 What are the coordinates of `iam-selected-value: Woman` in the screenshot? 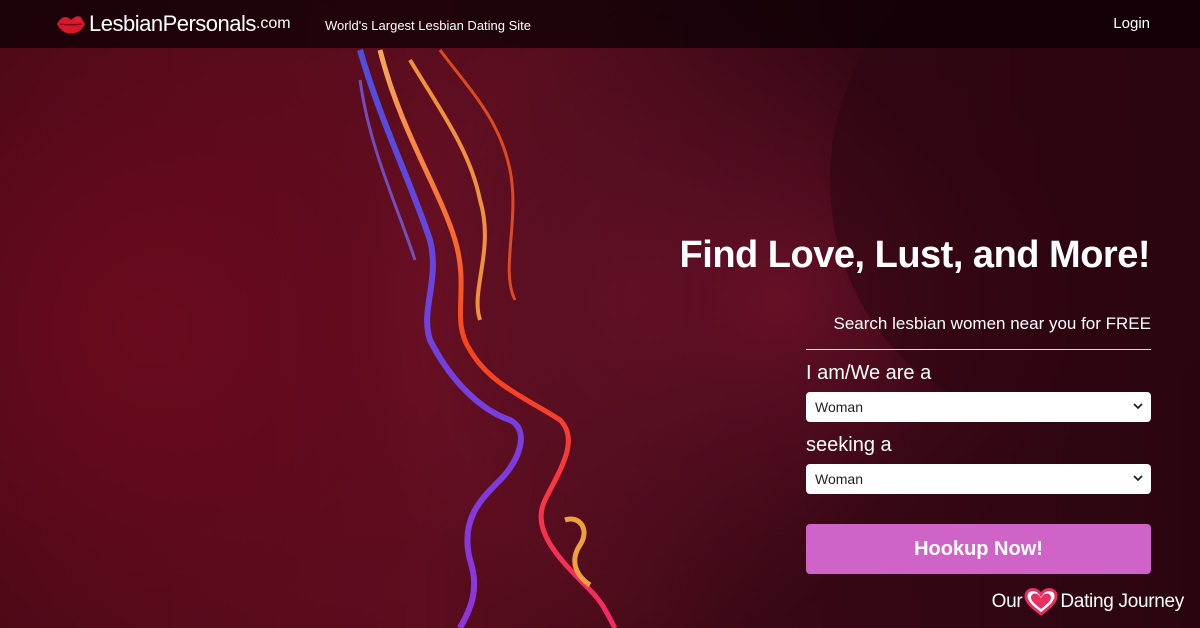 It's located at (839, 407).